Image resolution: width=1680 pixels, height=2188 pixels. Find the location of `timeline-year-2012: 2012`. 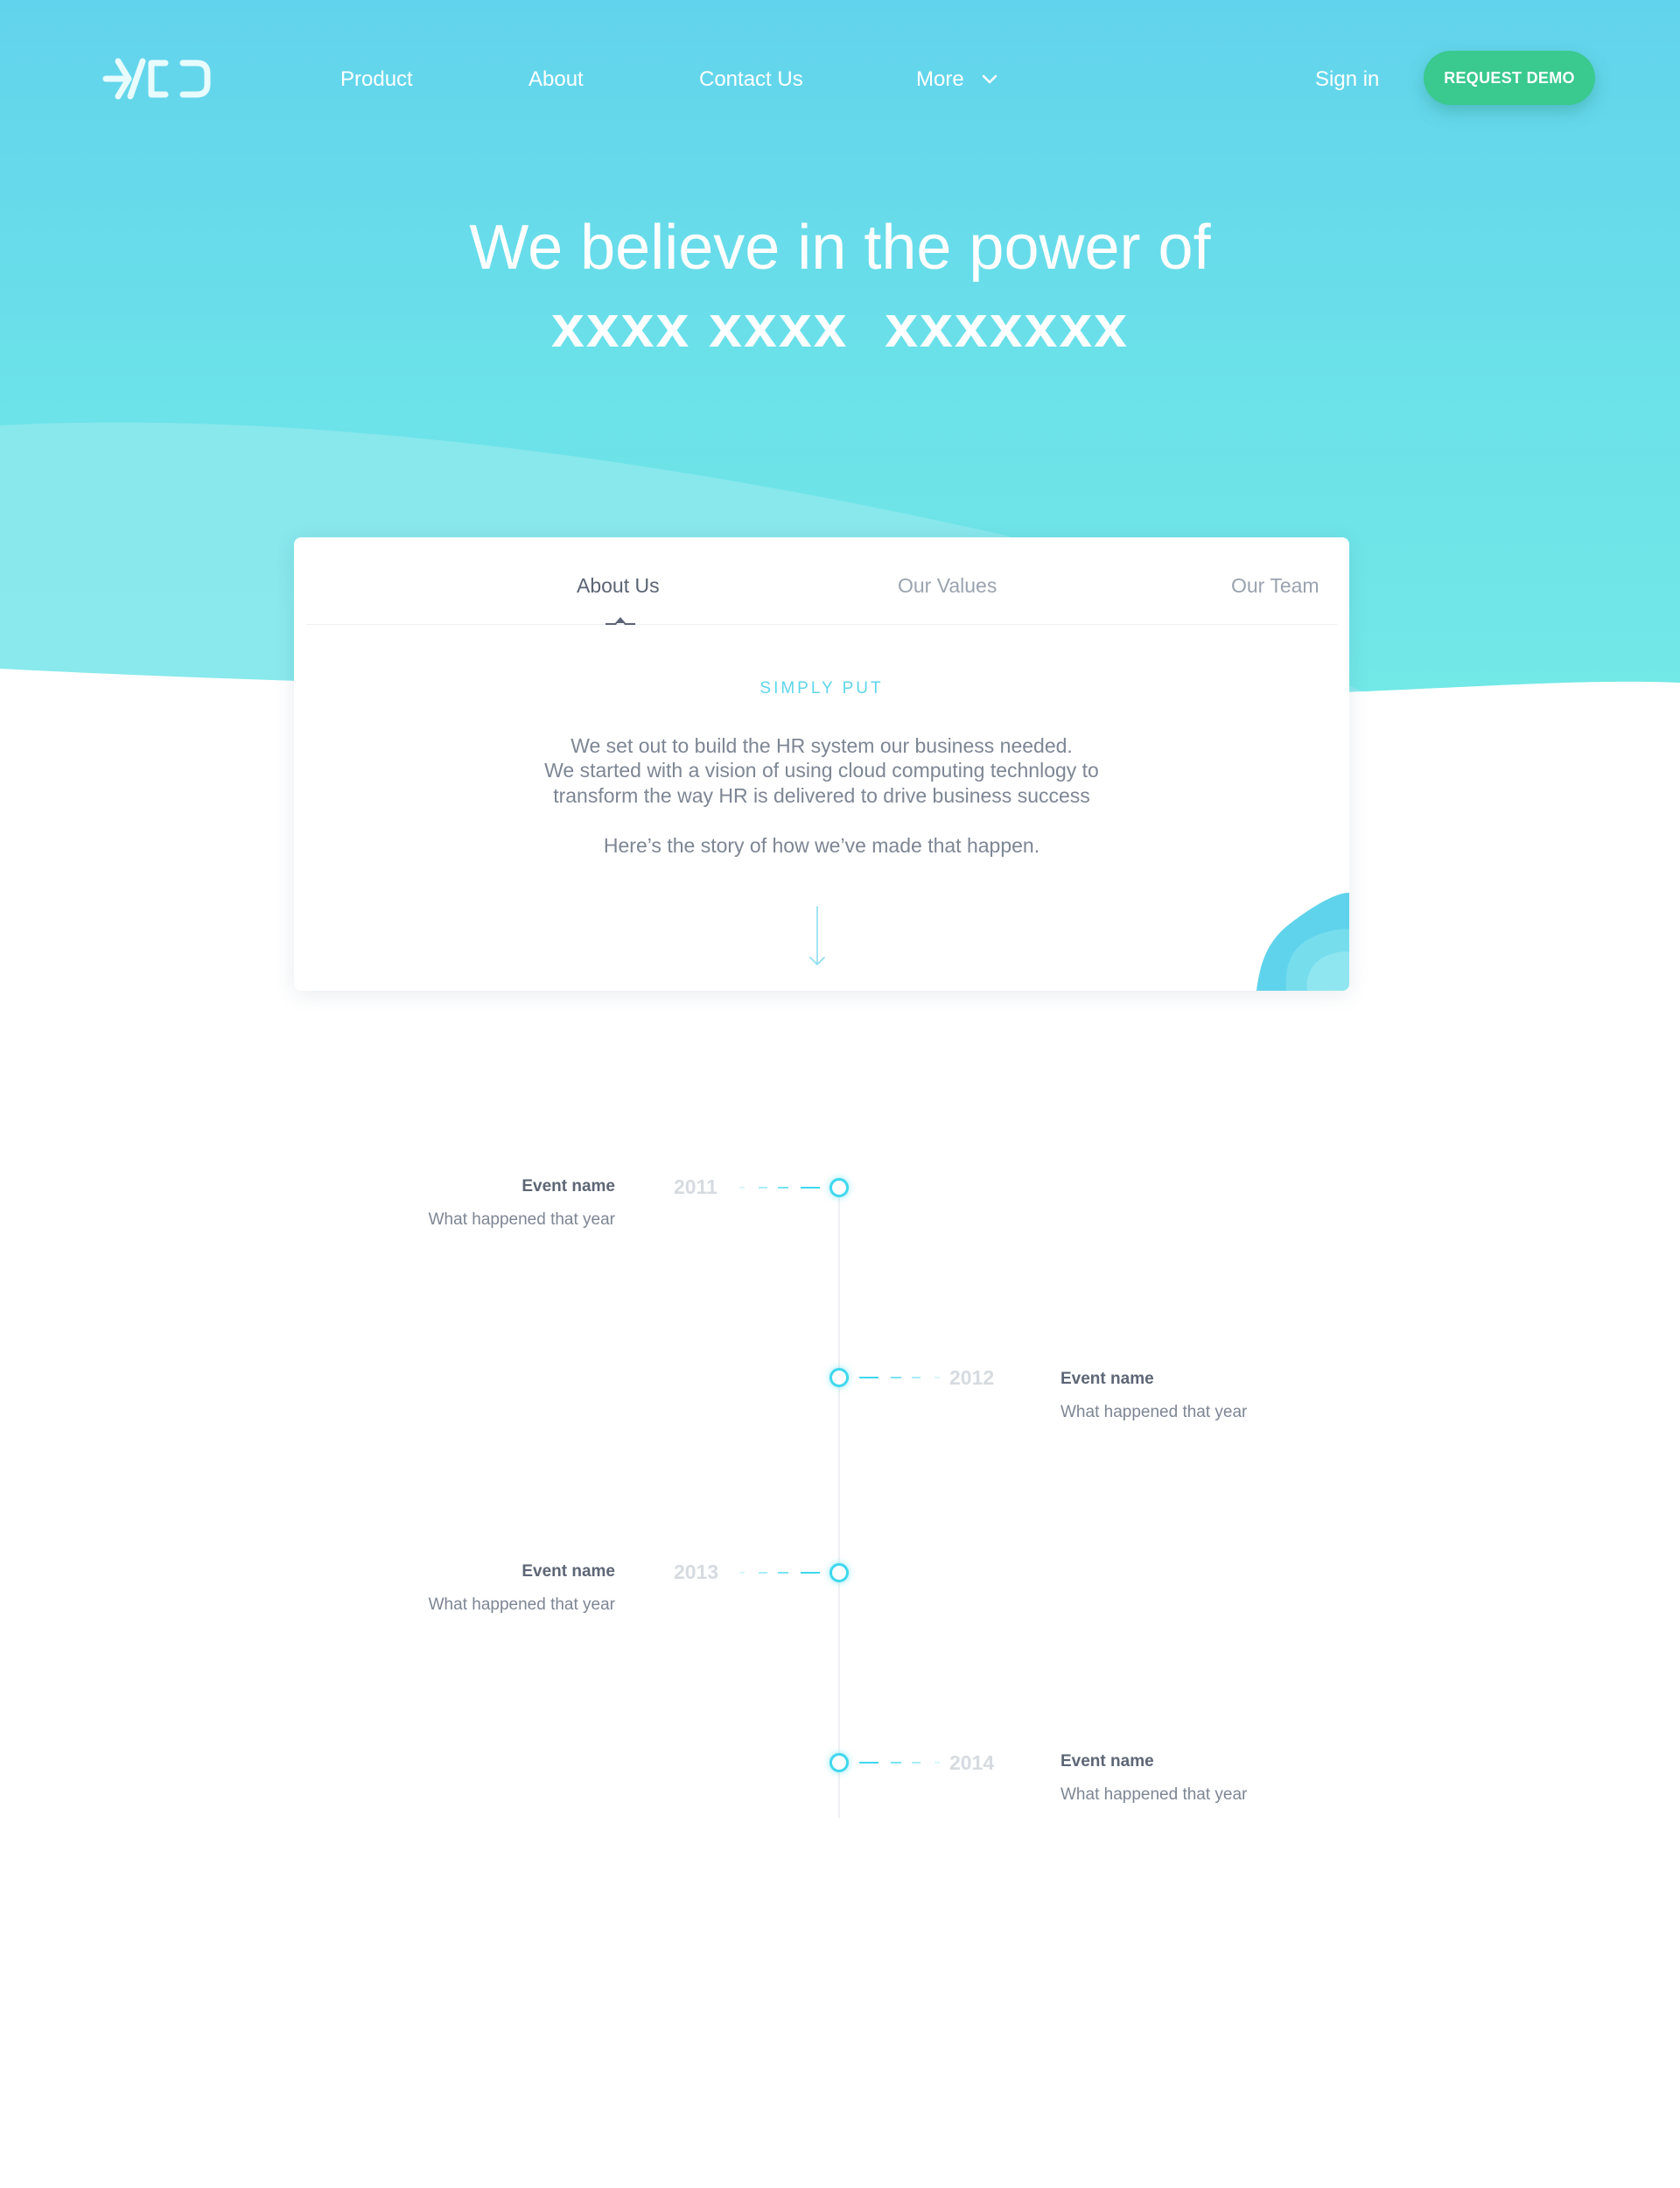

timeline-year-2012: 2012 is located at coordinates (972, 1377).